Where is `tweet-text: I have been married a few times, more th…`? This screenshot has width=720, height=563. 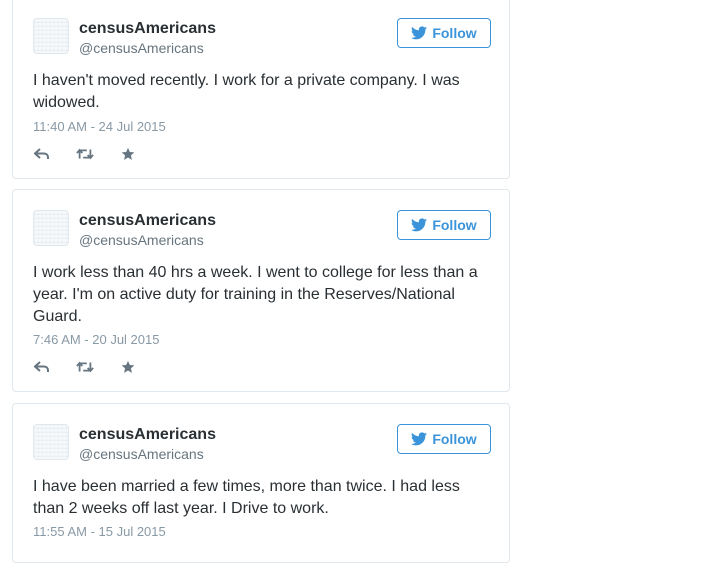
tweet-text: I have been married a few times, more th… is located at coordinates (246, 497).